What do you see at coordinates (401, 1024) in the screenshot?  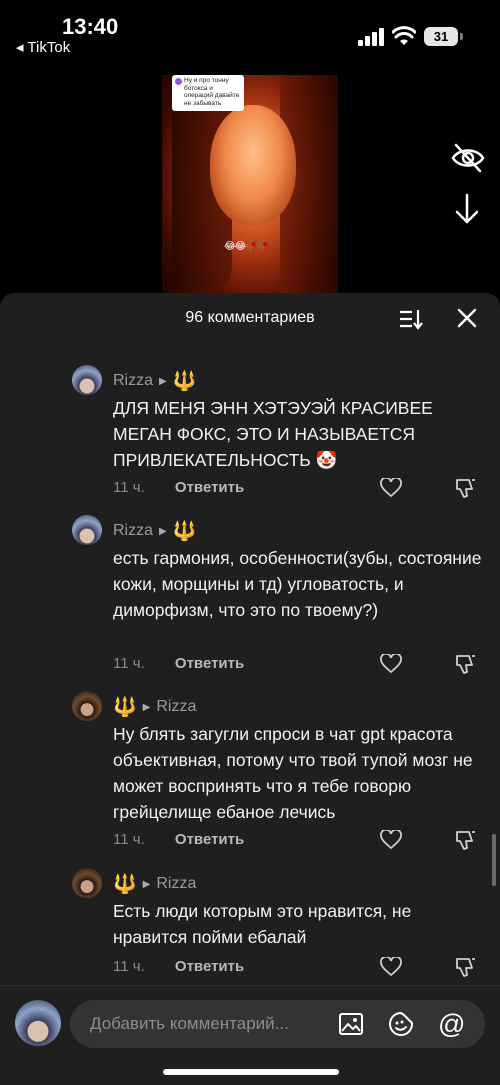 I see `emoji-icon` at bounding box center [401, 1024].